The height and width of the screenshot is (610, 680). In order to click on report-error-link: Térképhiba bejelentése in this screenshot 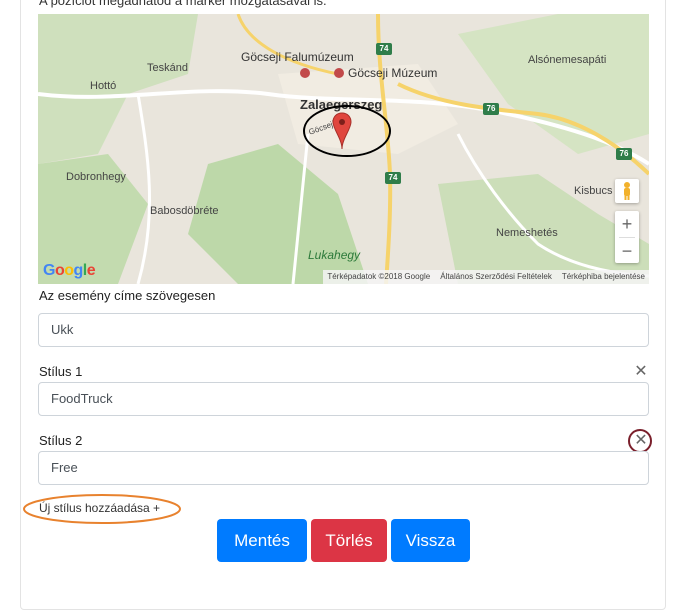, I will do `click(603, 277)`.